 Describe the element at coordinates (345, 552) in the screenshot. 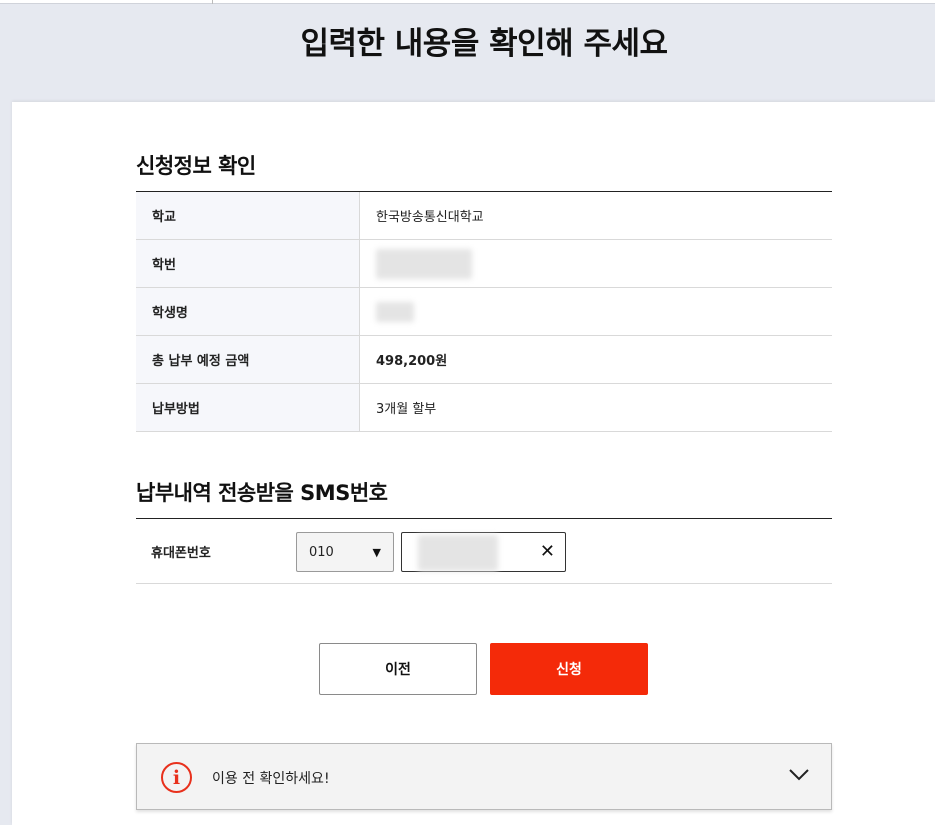

I see `phone-prefix-select: 010 ▼` at that location.